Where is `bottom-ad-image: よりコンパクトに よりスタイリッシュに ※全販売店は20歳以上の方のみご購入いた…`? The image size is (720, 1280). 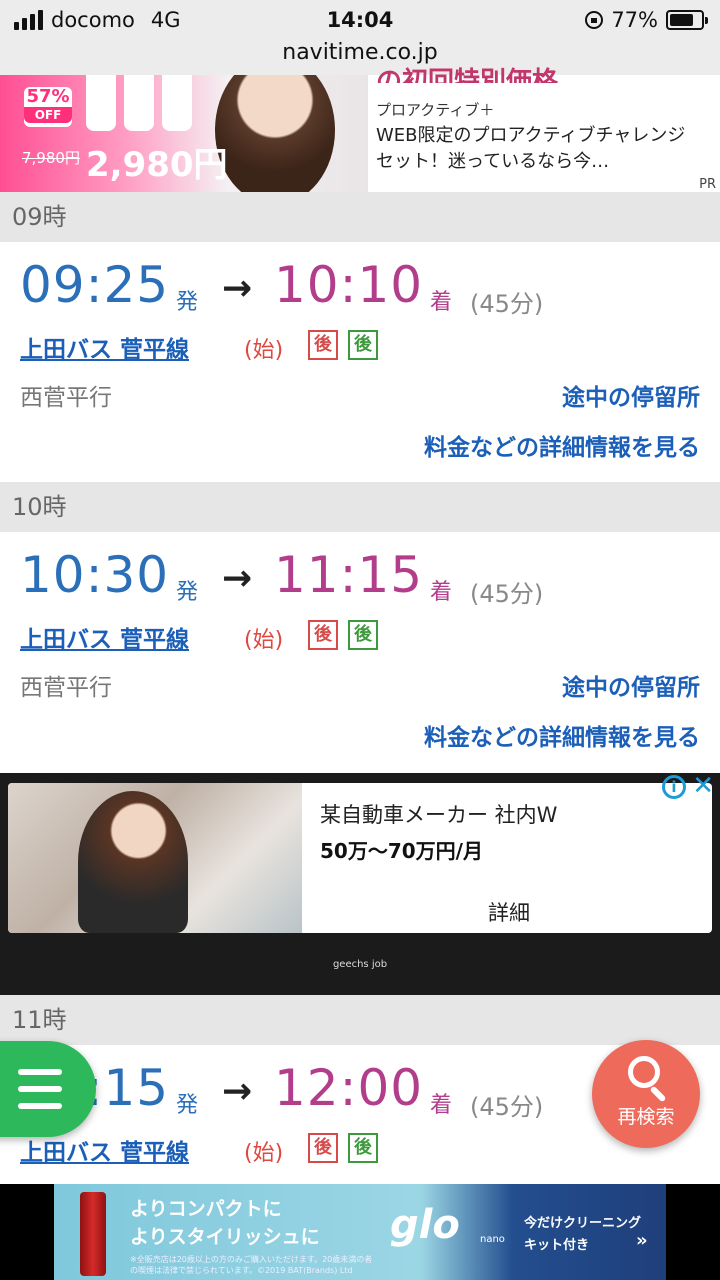
bottom-ad-image: よりコンパクトに よりスタイリッシュに ※全販売店は20歳以上の方のみご購入いた… is located at coordinates (360, 1232).